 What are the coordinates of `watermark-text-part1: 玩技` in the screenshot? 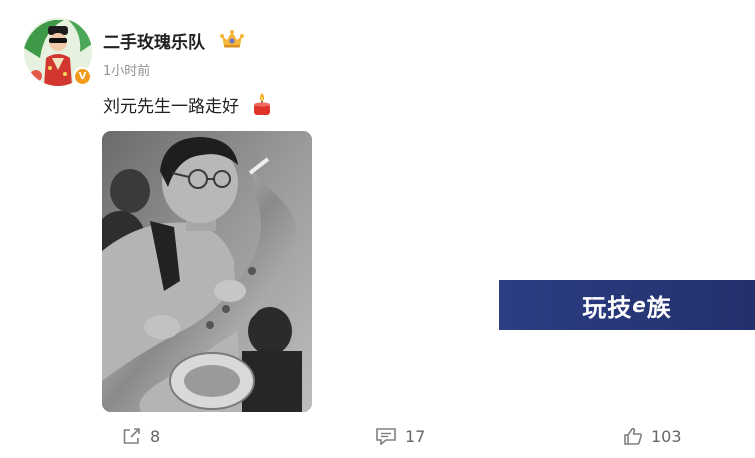 It's located at (607, 307).